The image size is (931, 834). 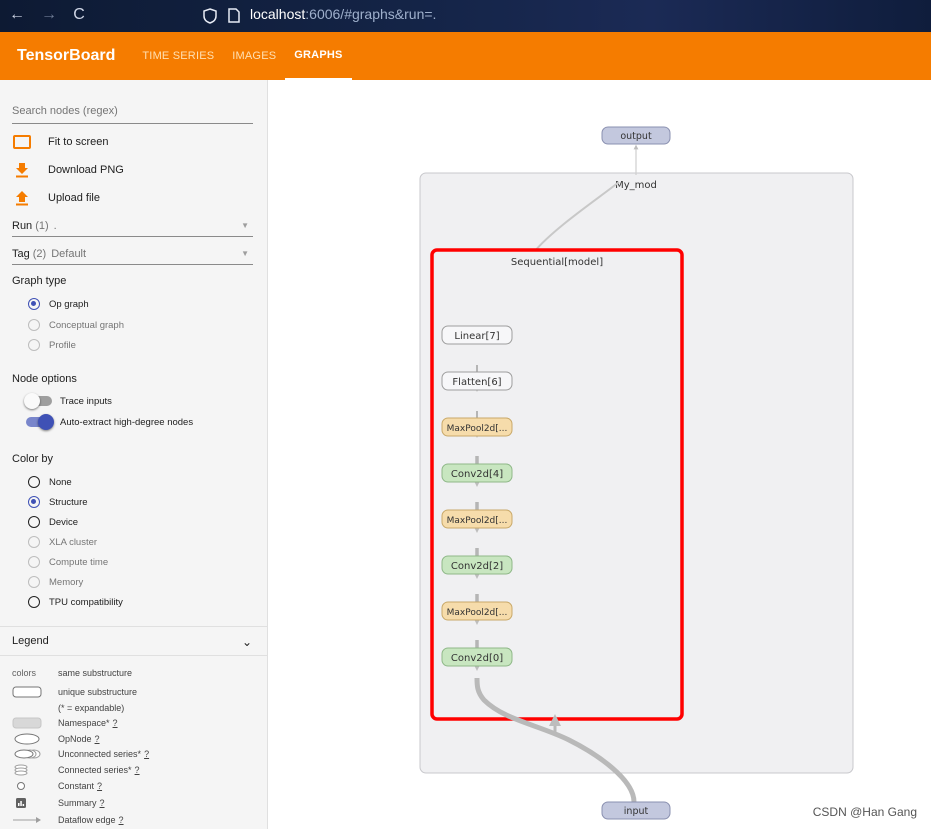 I want to click on radio-label: Op graph, so click(x=69, y=304).